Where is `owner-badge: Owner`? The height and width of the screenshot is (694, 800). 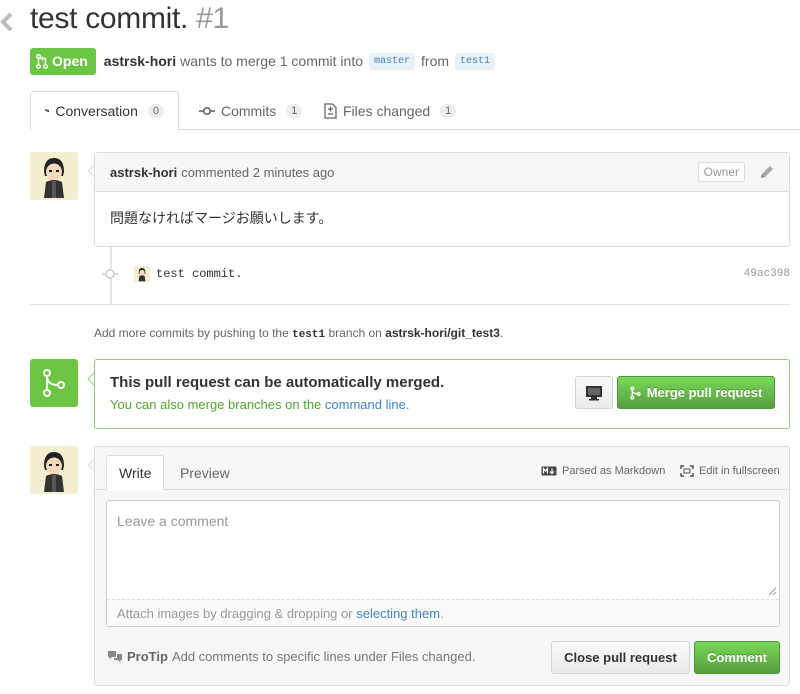 owner-badge: Owner is located at coordinates (721, 172).